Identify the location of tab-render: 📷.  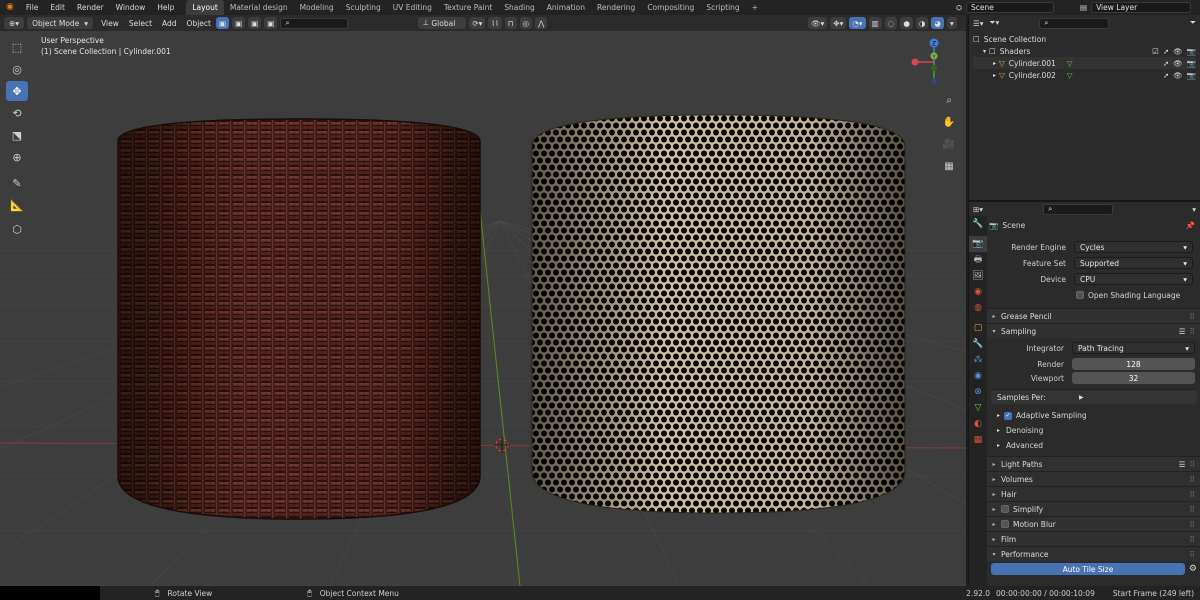
(978, 244).